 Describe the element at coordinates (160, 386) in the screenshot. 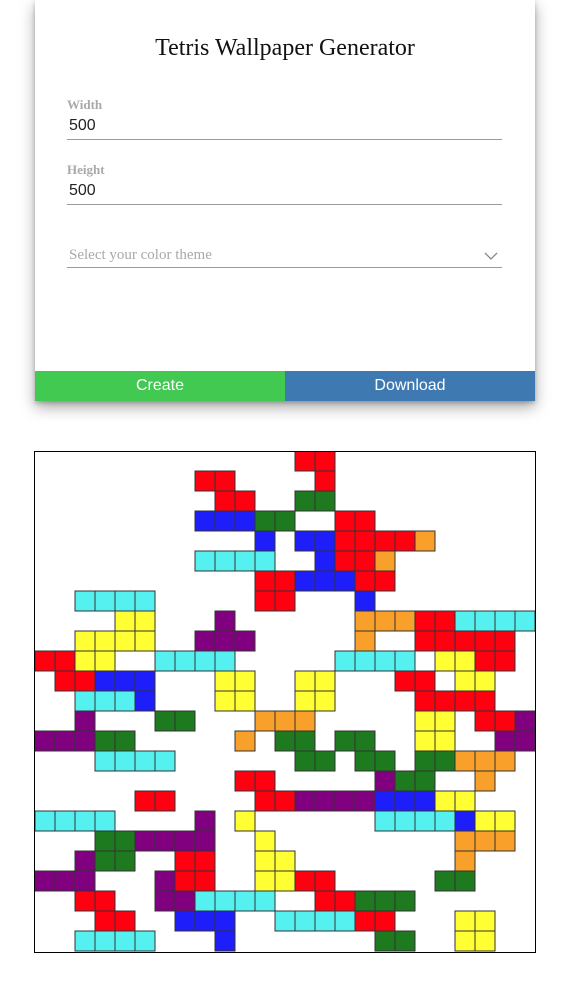

I see `create-button: Create` at that location.